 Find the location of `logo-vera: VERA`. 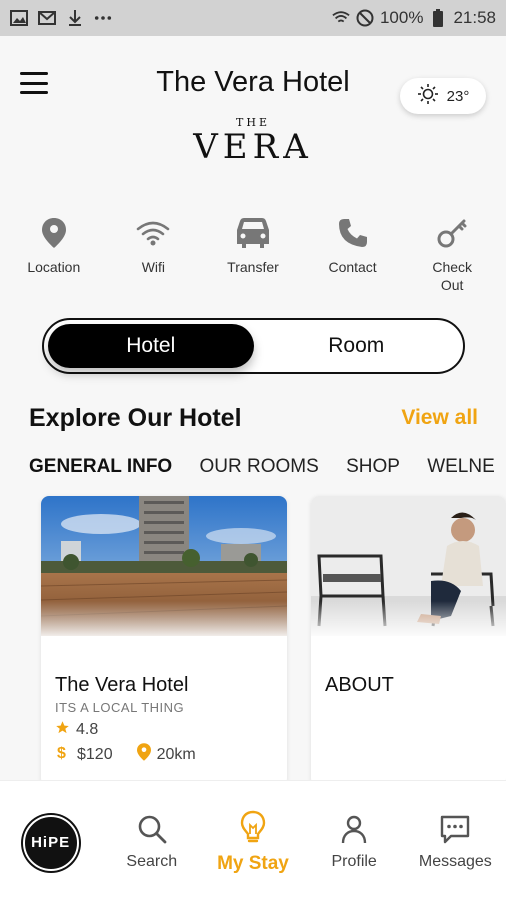

logo-vera: VERA is located at coordinates (253, 147).